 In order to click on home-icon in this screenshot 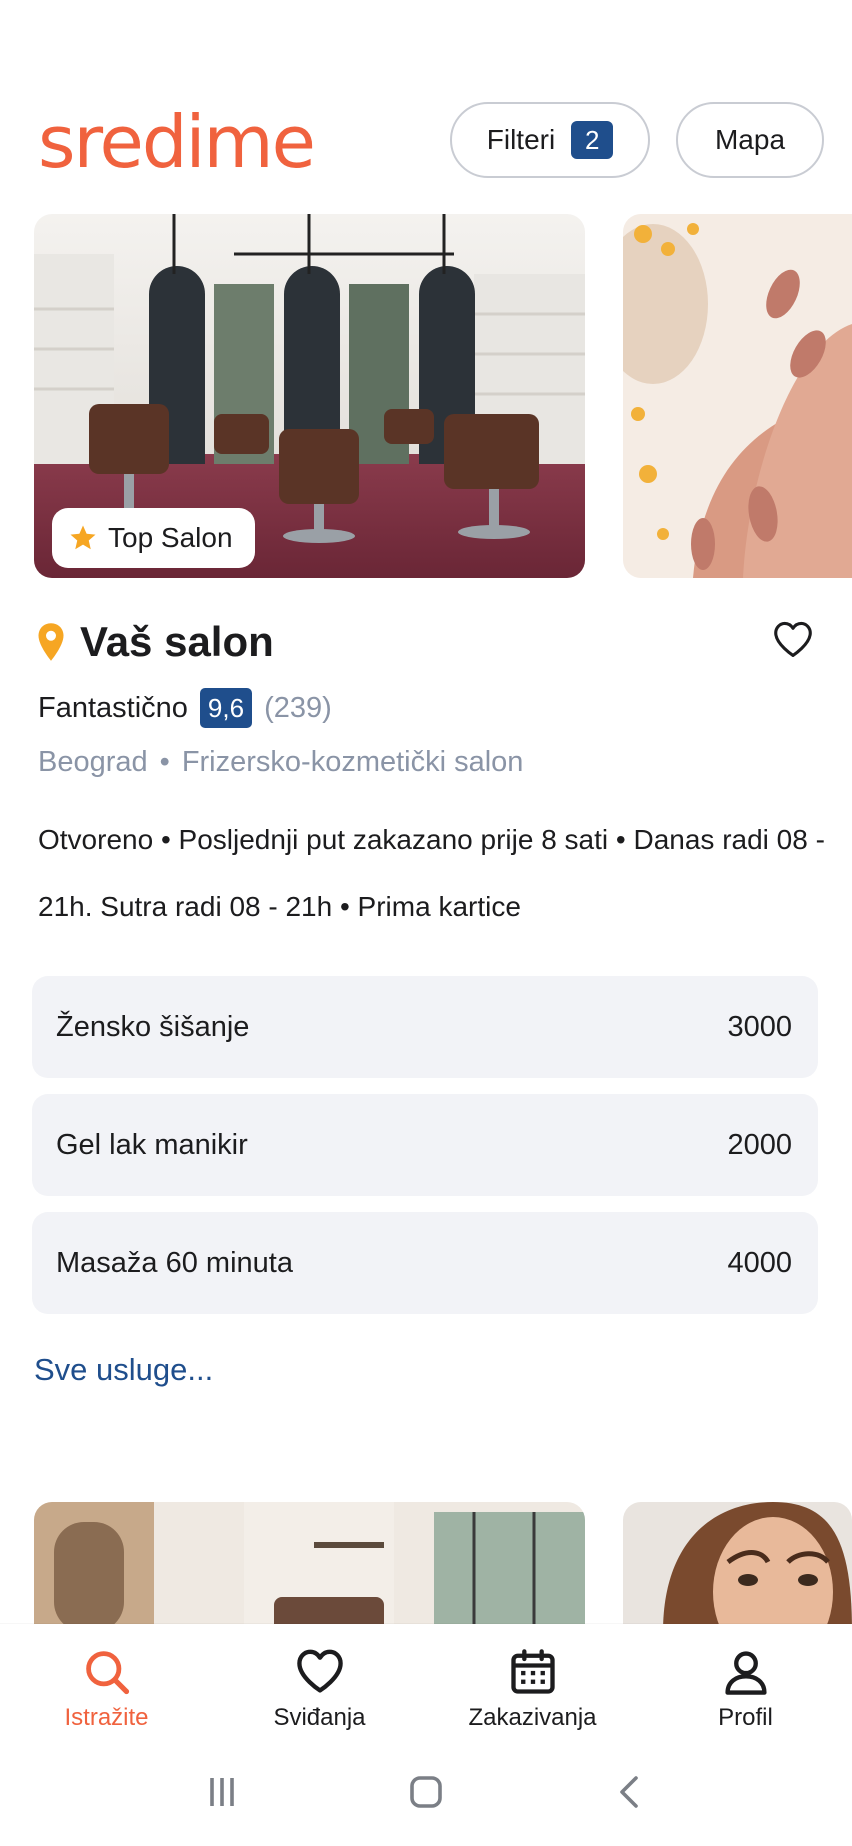, I will do `click(426, 1792)`.